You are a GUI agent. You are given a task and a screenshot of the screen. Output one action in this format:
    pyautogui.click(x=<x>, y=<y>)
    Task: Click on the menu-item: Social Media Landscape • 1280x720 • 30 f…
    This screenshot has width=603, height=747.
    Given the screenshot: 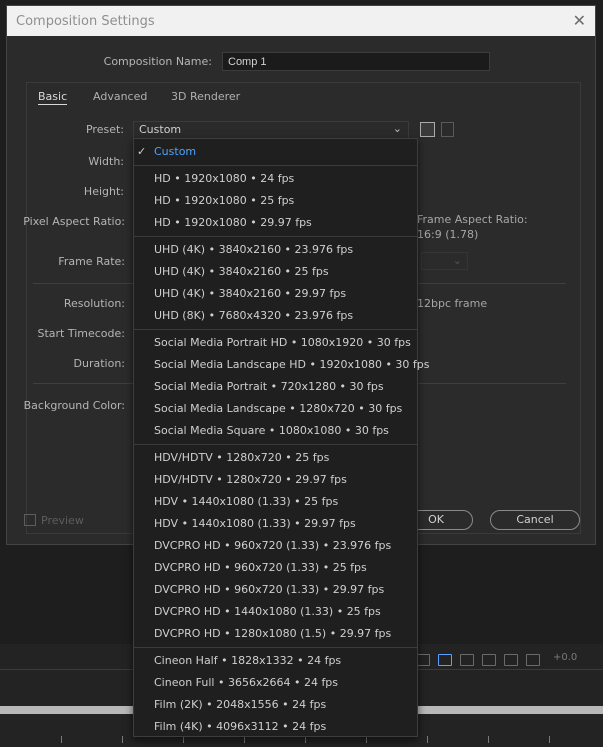 What is the action you would take?
    pyautogui.click(x=278, y=409)
    